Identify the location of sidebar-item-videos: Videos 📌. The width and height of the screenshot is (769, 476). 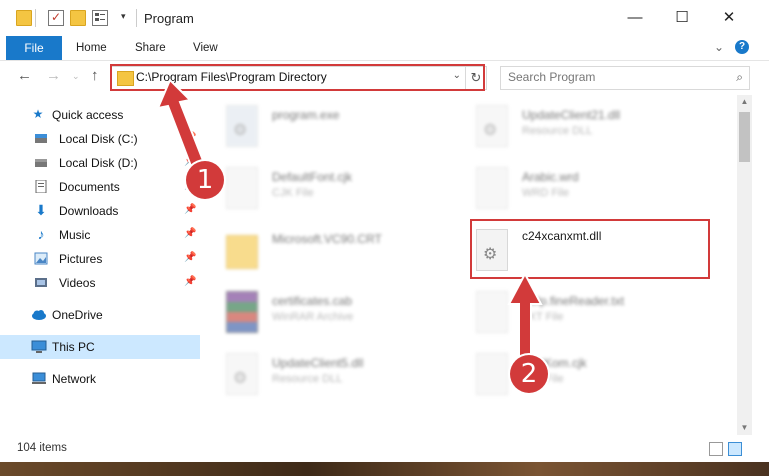
(100, 283).